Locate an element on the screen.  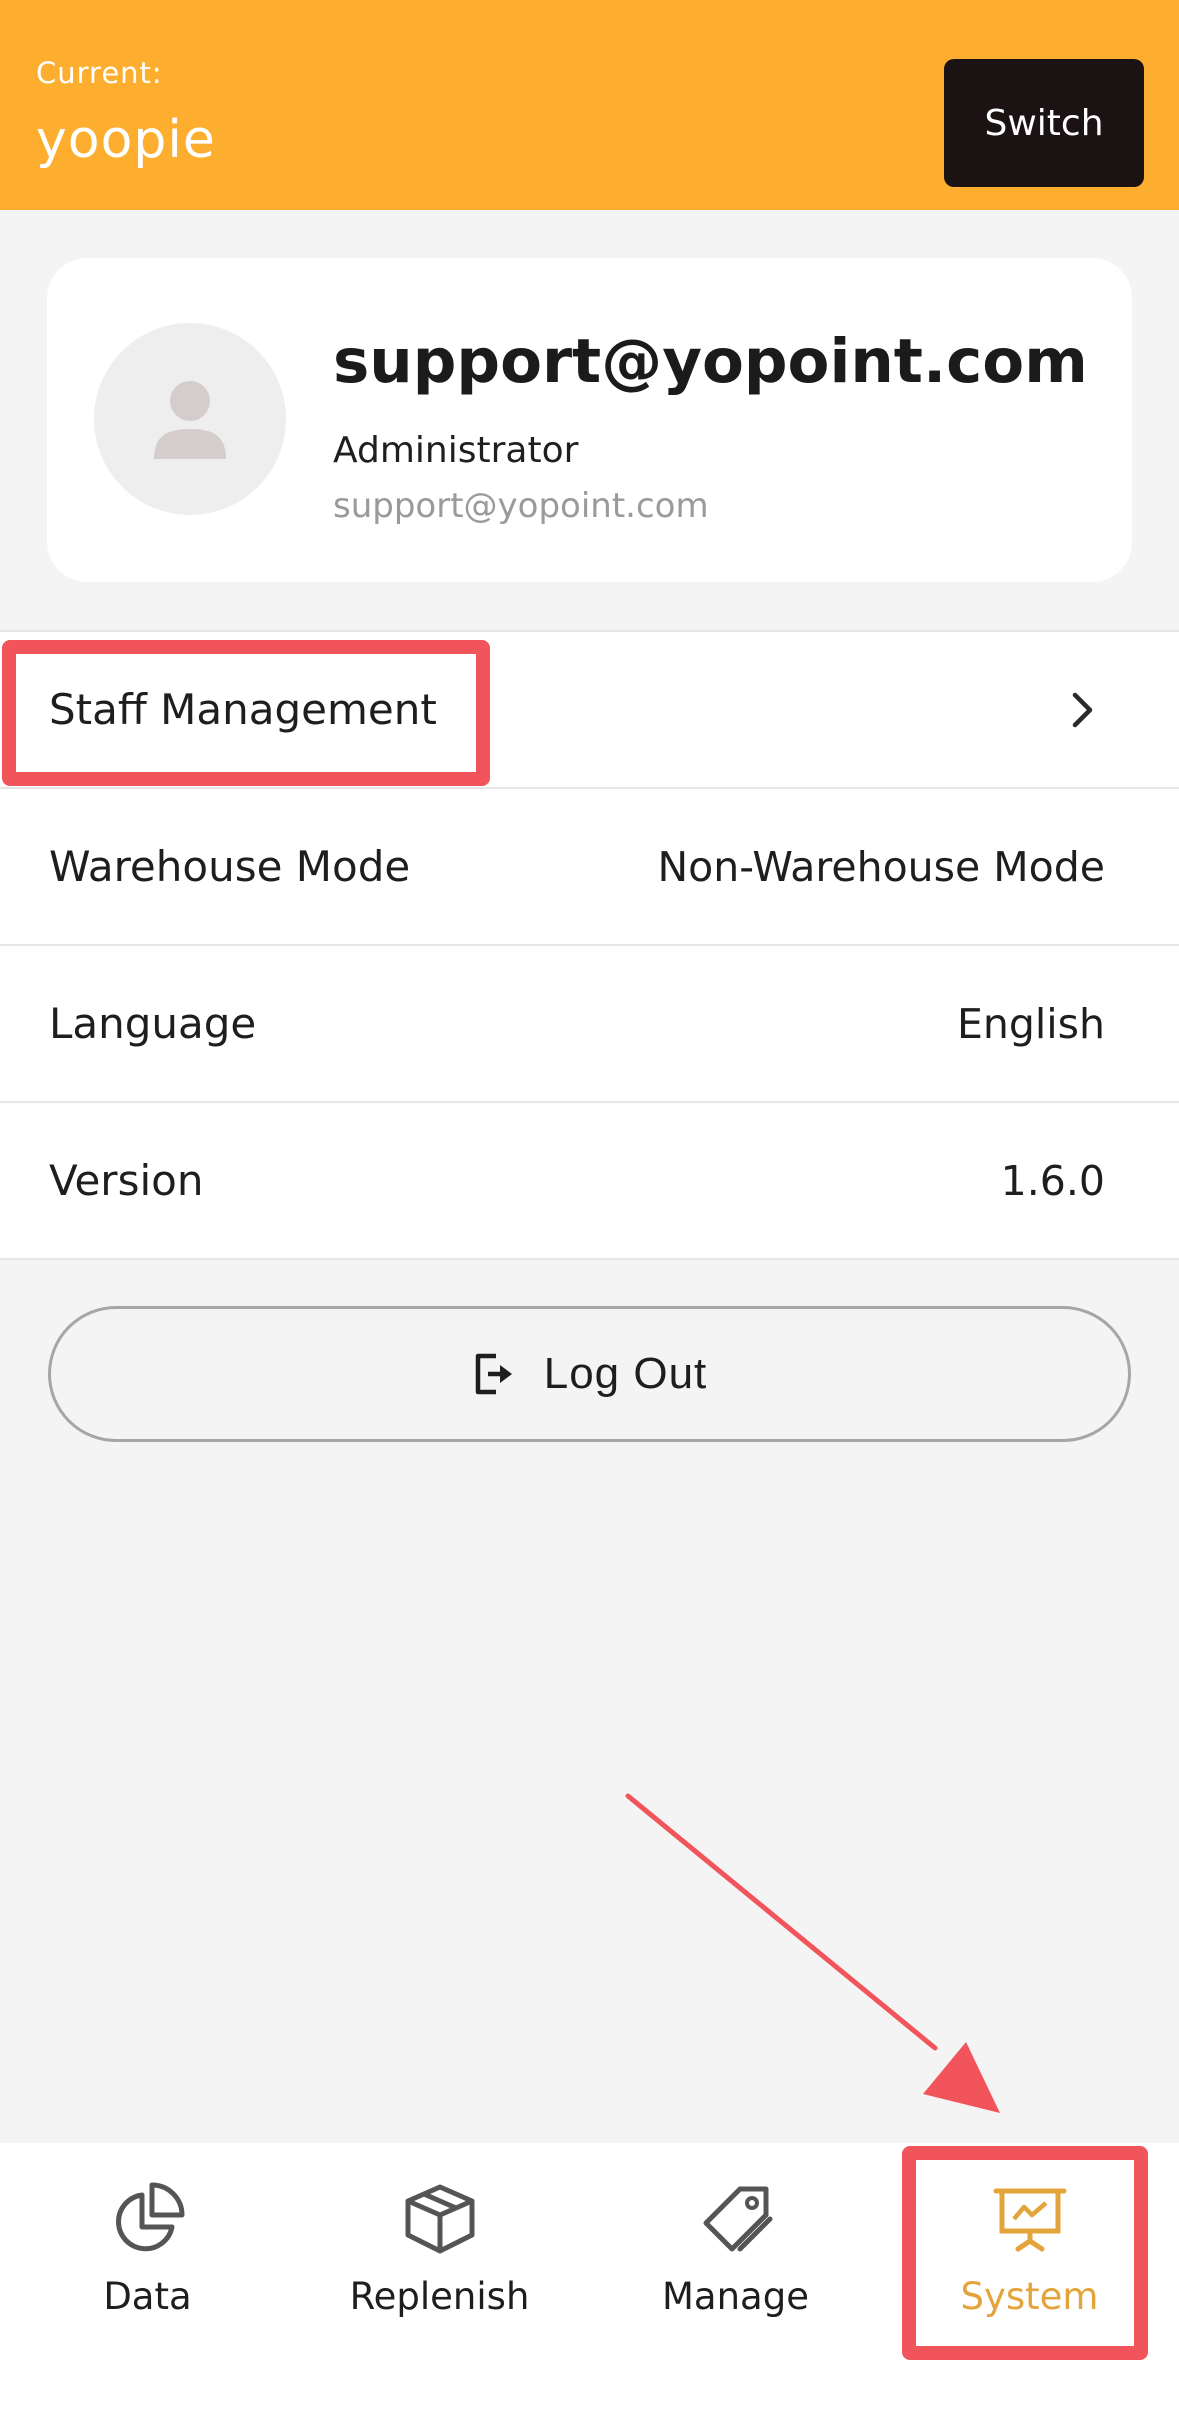
tab-manage-label: Manage is located at coordinates (735, 2296).